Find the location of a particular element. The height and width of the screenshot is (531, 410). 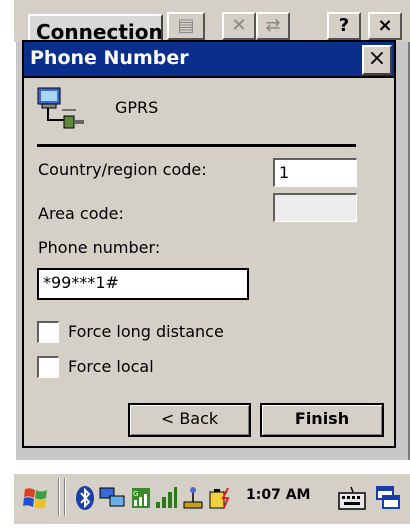

finish-button: Finish is located at coordinates (322, 420).